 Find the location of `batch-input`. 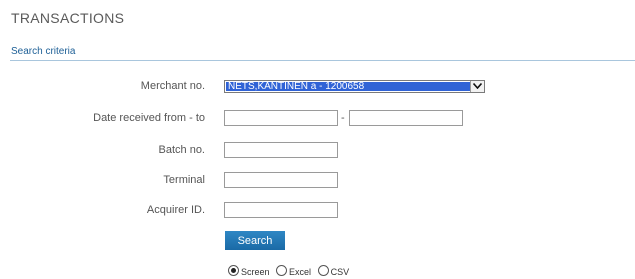

batch-input is located at coordinates (281, 150).